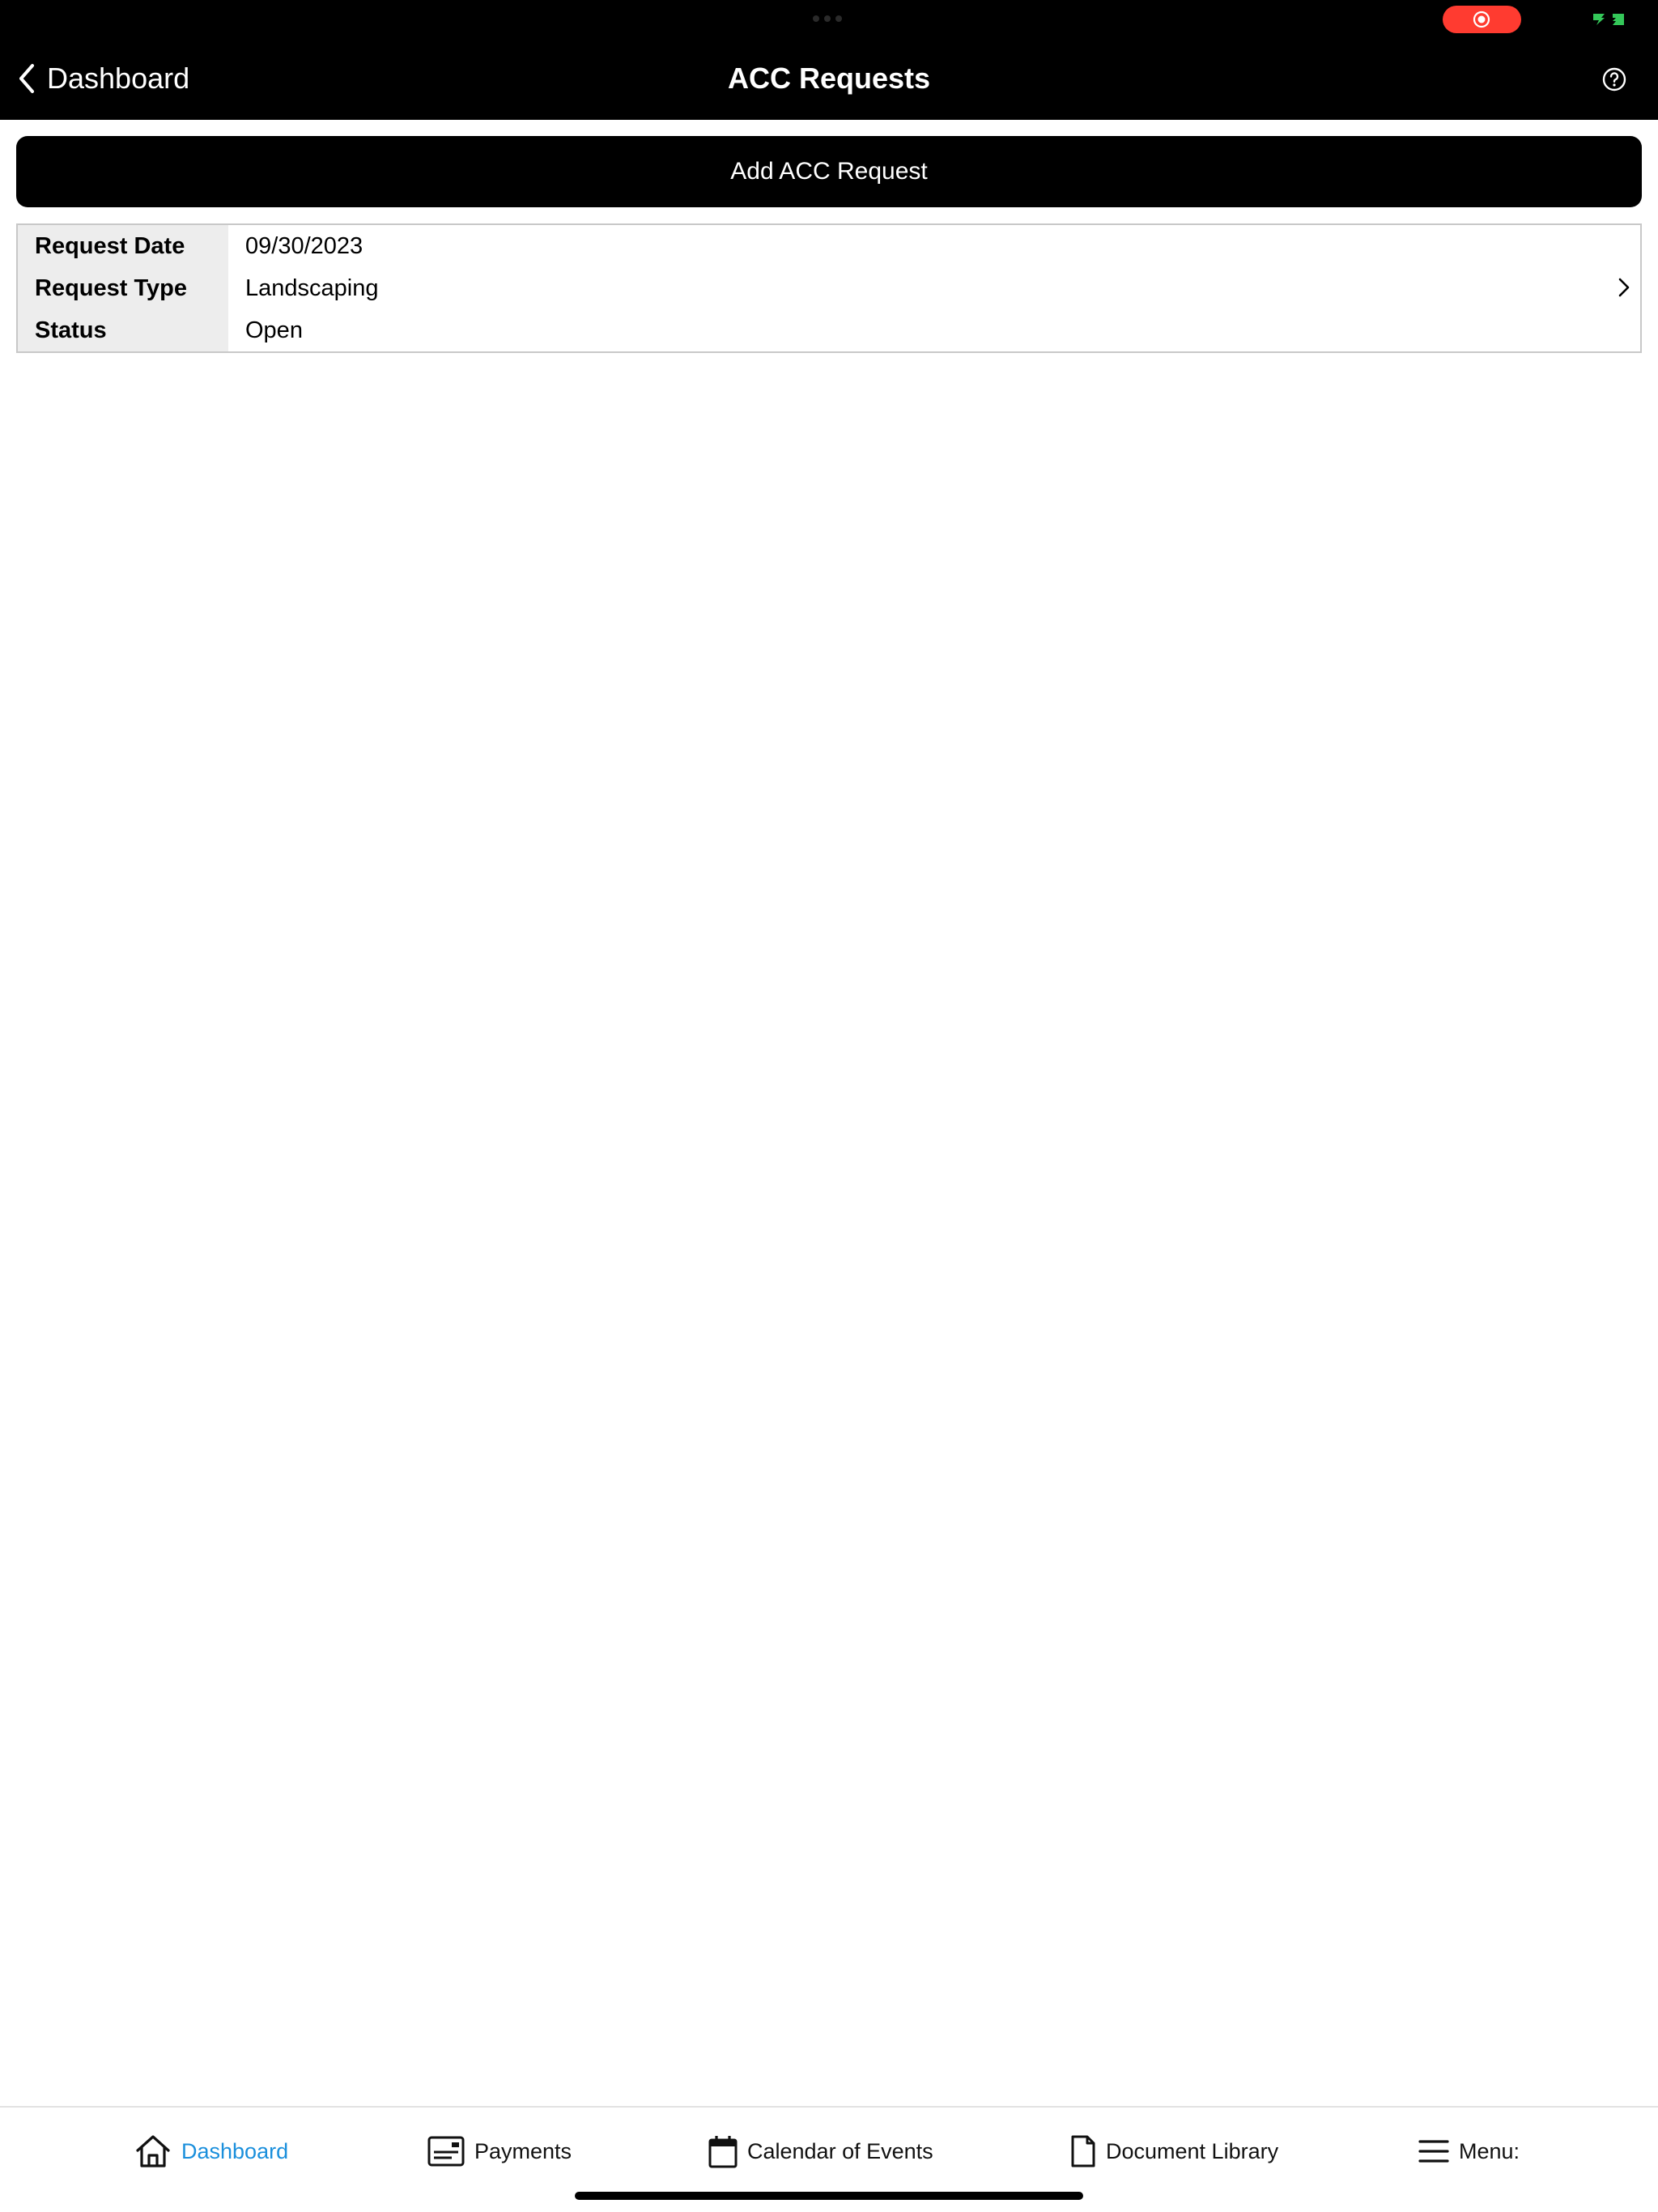 This screenshot has height=2212, width=1658. Describe the element at coordinates (829, 172) in the screenshot. I see `add-acc-request-button: Add ACC Request` at that location.